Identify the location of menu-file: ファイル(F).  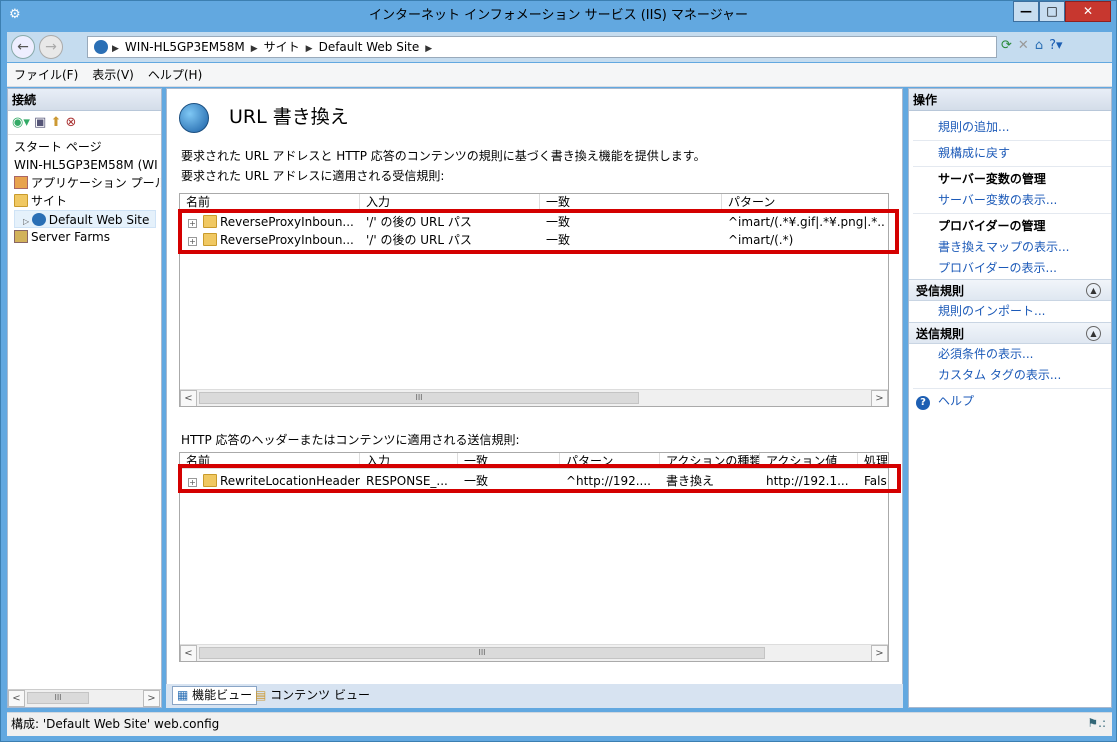
(46, 75).